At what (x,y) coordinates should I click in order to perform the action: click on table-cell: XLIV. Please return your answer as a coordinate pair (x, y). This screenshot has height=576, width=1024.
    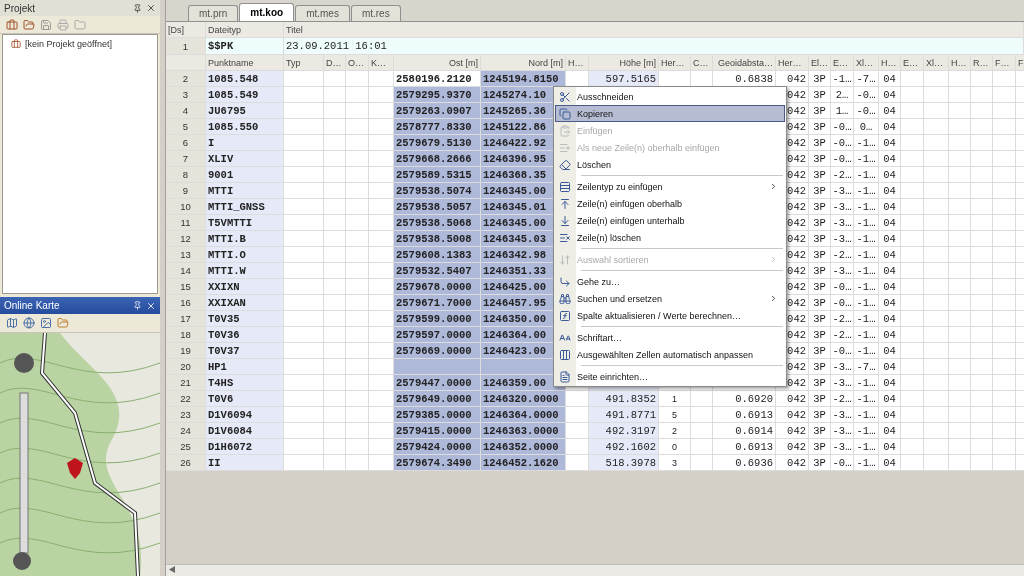
    Looking at the image, I should click on (245, 159).